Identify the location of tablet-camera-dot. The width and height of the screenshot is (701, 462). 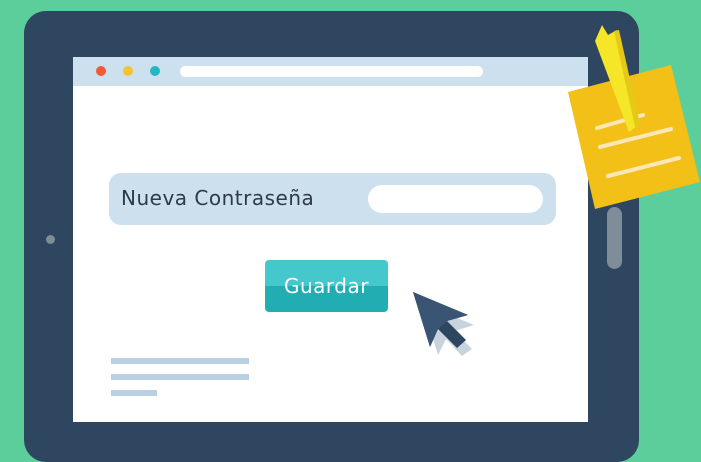
(50, 239).